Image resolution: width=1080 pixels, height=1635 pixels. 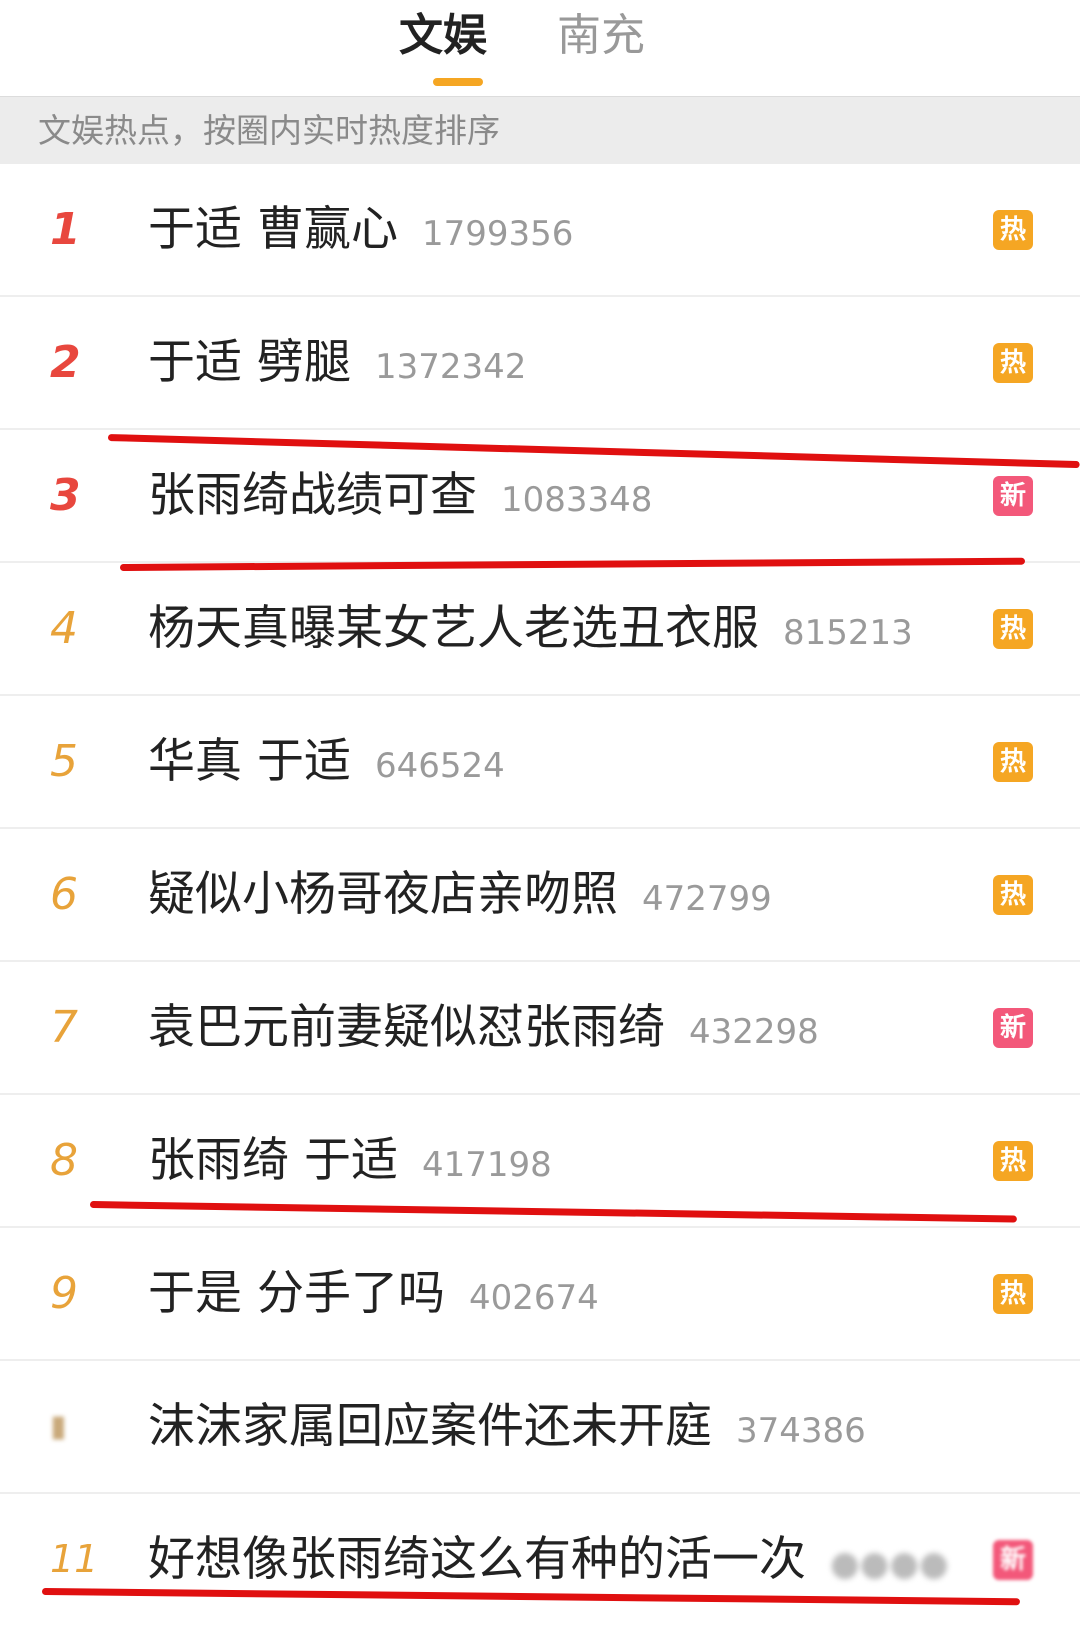 I want to click on rank-number: 9, so click(x=64, y=1293).